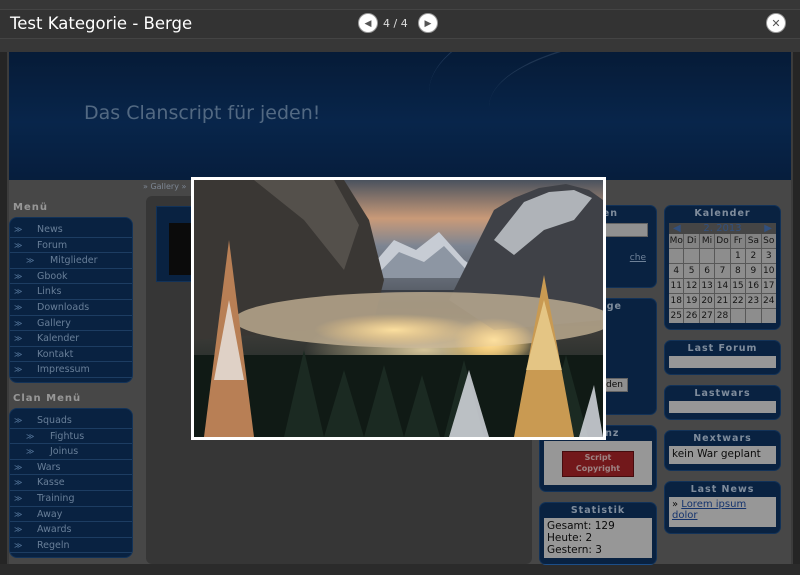 Image resolution: width=800 pixels, height=575 pixels. I want to click on close-icon: ✕, so click(776, 23).